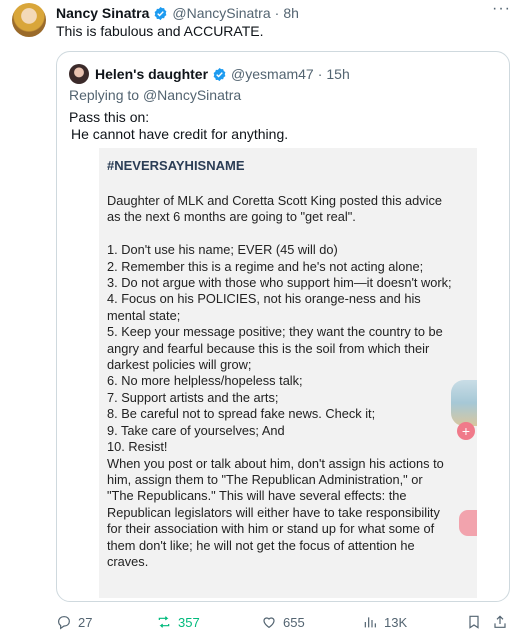 The width and height of the screenshot is (523, 640). I want to click on action-bar: 27 357 655 13K, so click(283, 622).